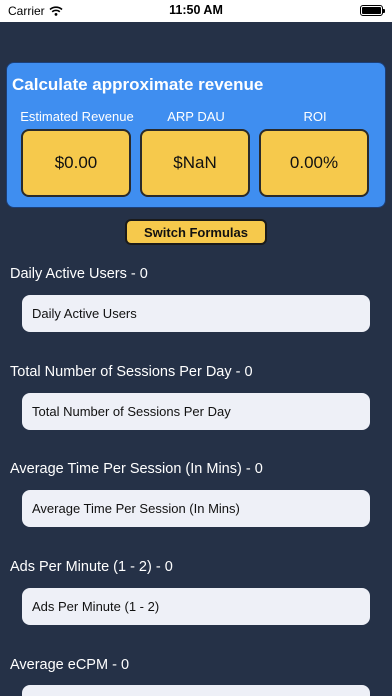  What do you see at coordinates (314, 163) in the screenshot?
I see `roi-value: 0.00%` at bounding box center [314, 163].